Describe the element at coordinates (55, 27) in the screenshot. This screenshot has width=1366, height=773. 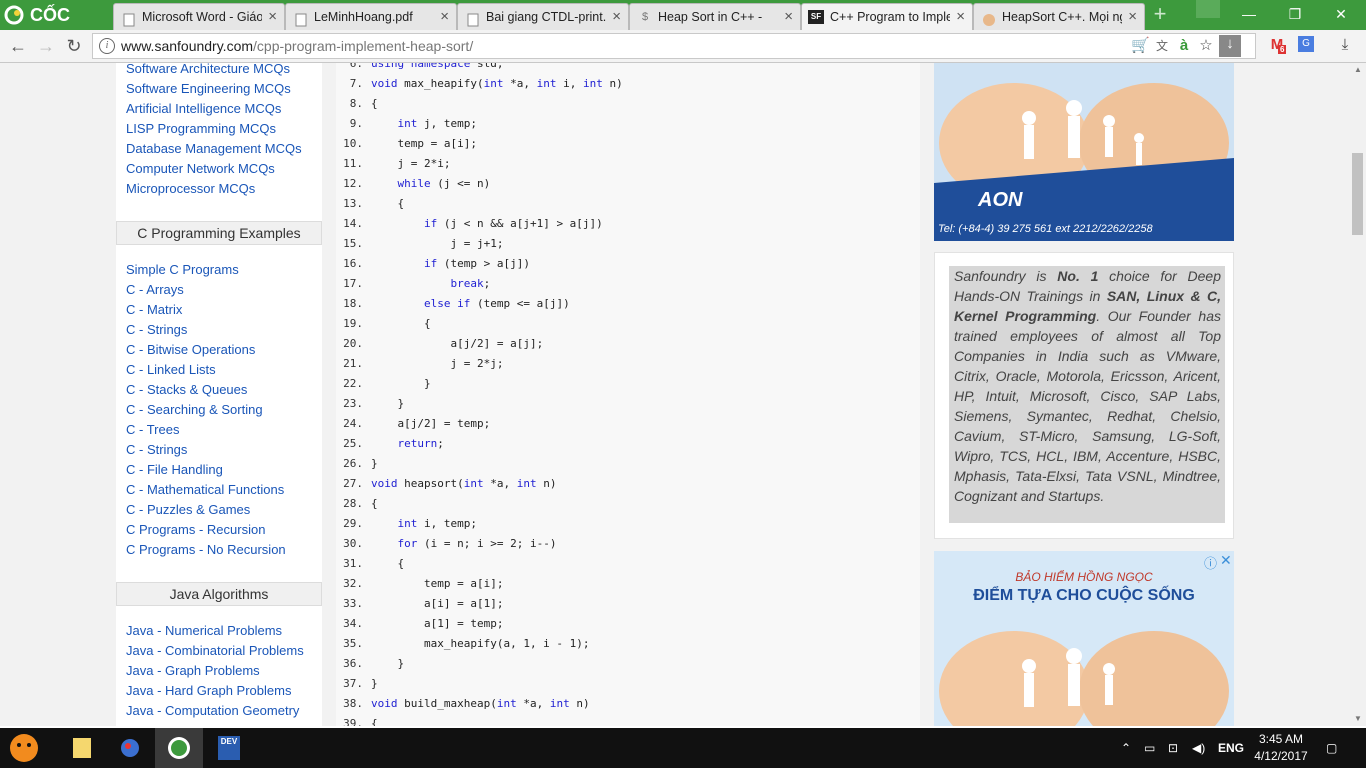
I see `coccoc-logo: CỐC CỐC` at that location.